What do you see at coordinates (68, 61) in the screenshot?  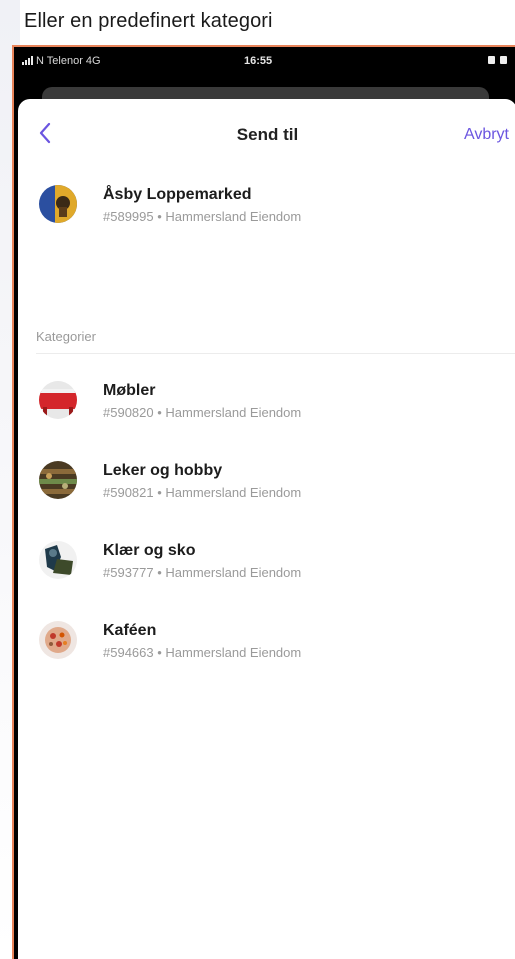 I see `carrier-label: N Telenor 4G` at bounding box center [68, 61].